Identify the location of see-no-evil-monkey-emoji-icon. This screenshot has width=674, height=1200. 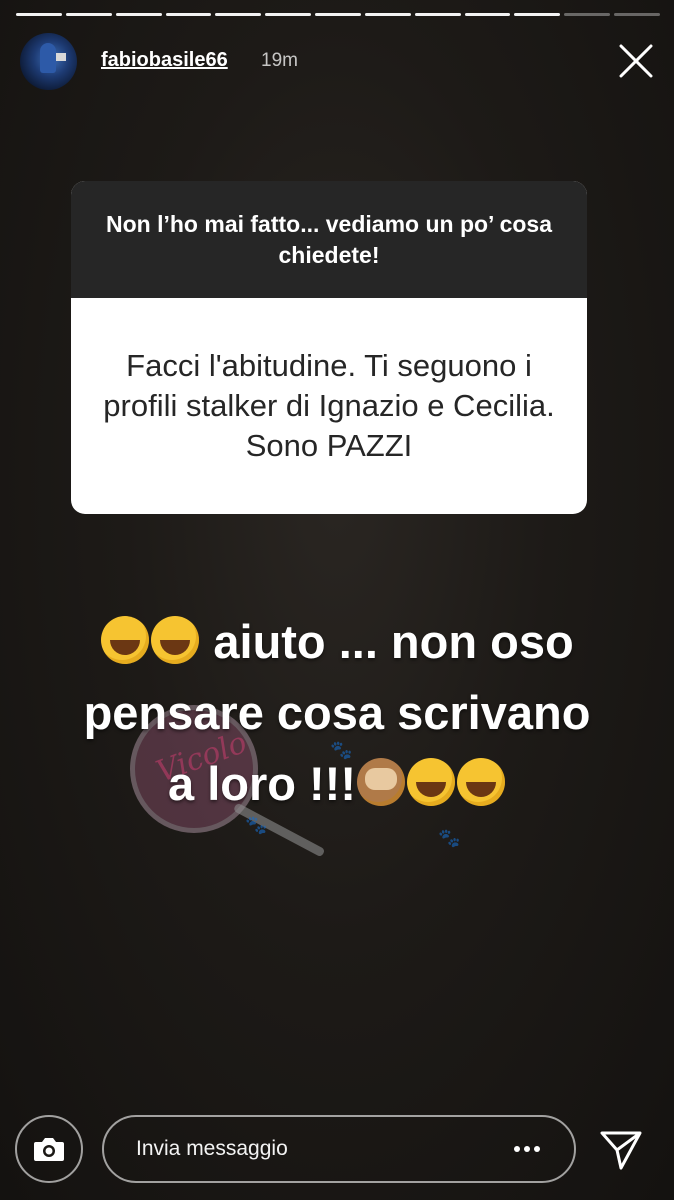
(380, 782).